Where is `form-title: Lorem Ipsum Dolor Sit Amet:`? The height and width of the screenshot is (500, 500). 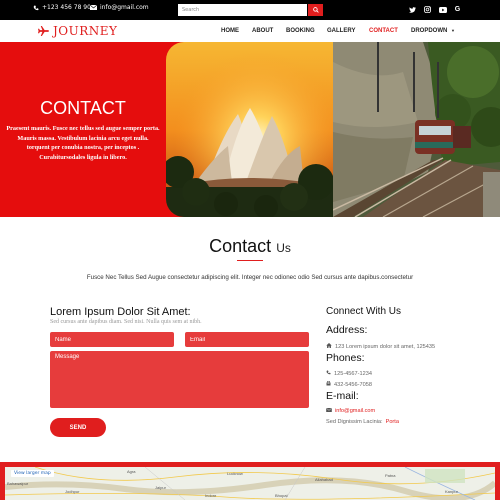 form-title: Lorem Ipsum Dolor Sit Amet: is located at coordinates (120, 312).